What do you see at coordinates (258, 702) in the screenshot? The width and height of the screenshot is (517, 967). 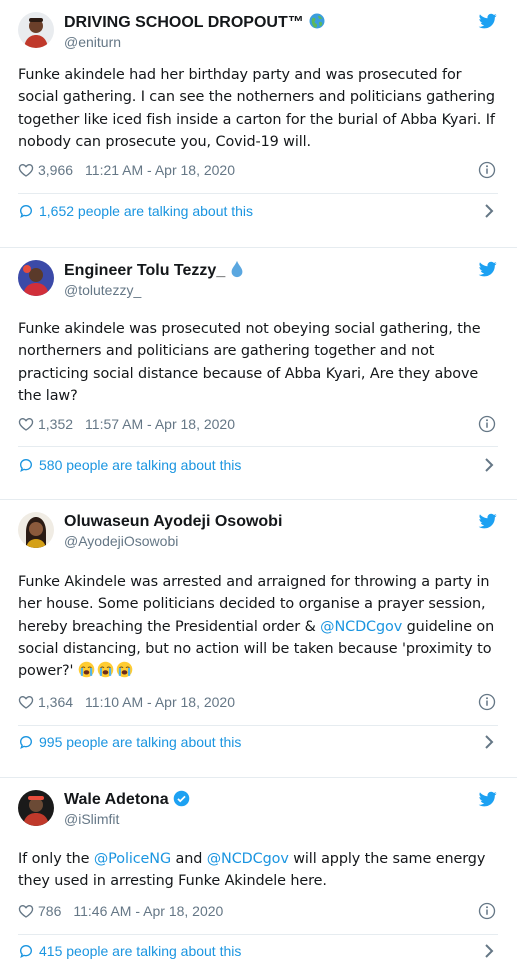 I see `tweet-meta: 1,364 11:10 AM - Apr 18, 2020` at bounding box center [258, 702].